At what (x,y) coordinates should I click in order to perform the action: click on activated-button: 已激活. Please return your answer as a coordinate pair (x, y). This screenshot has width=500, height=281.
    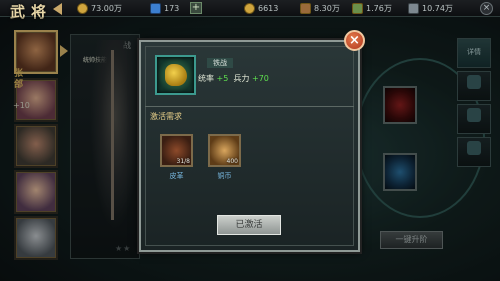
    Looking at the image, I should click on (249, 225).